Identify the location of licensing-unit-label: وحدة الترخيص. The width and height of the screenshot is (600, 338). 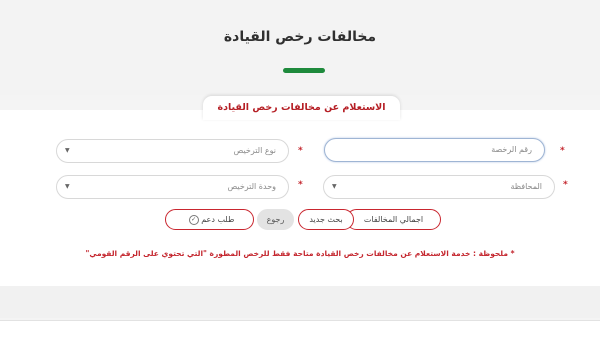
(251, 186).